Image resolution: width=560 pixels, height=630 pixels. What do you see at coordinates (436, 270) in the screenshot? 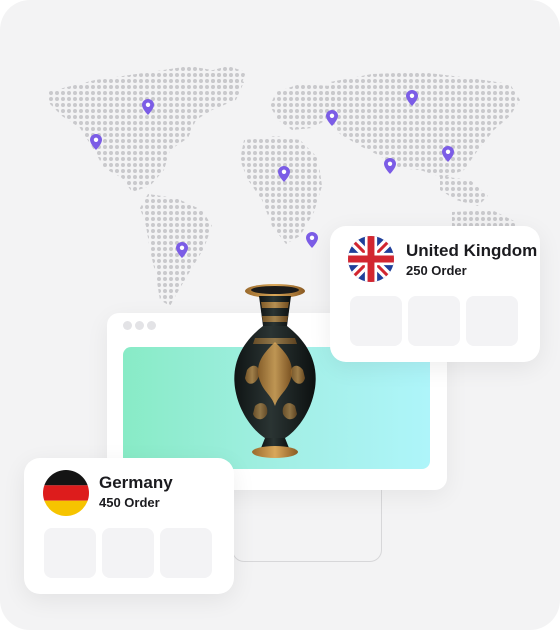
I see `order-count: 250 Order` at bounding box center [436, 270].